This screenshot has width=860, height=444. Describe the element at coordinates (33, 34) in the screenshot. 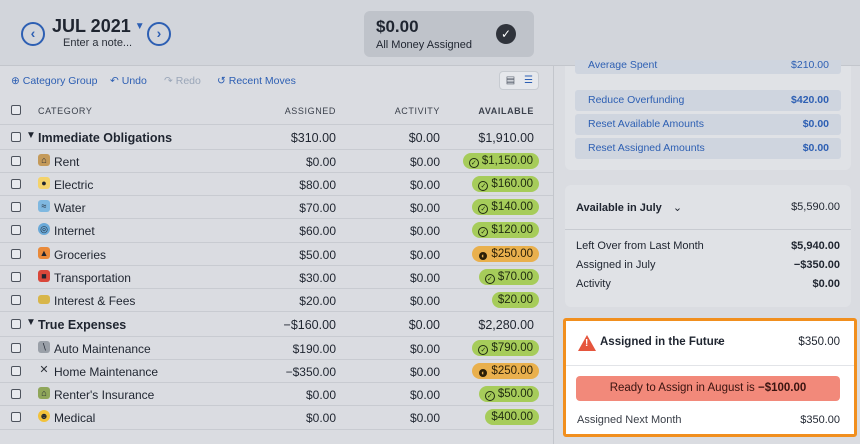

I see `previous-month-button: ‹` at that location.